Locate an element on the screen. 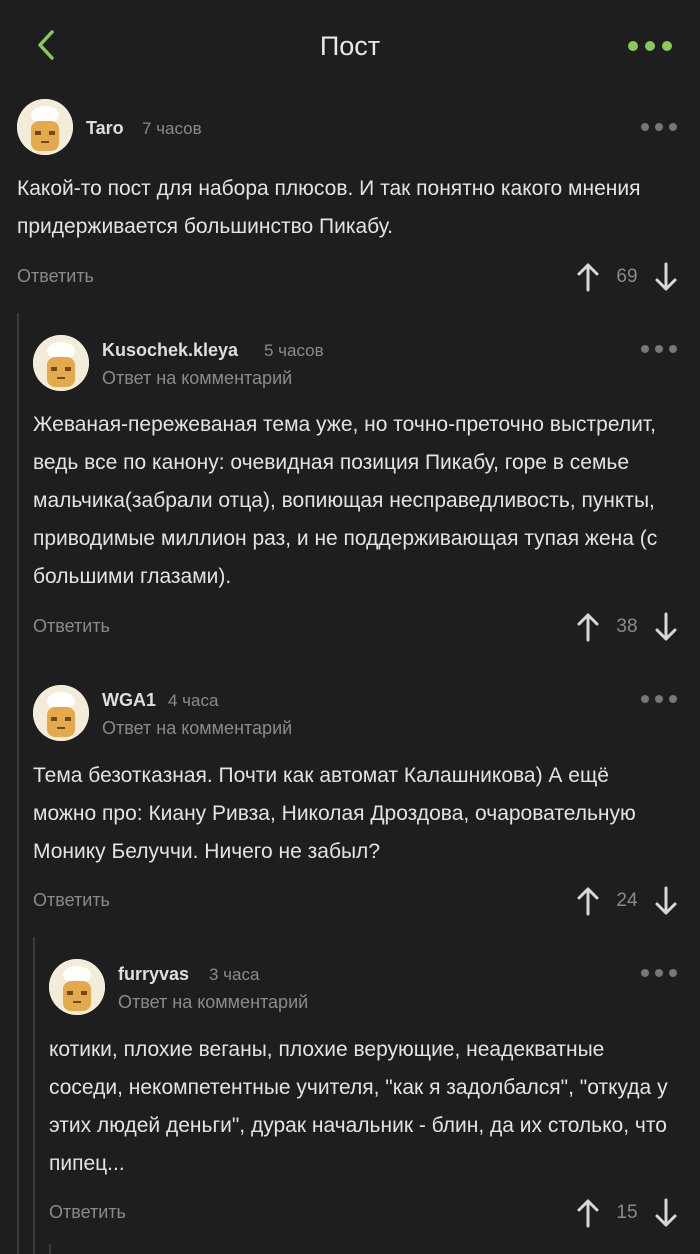  comment-author: Kusochek.kleya is located at coordinates (170, 350).